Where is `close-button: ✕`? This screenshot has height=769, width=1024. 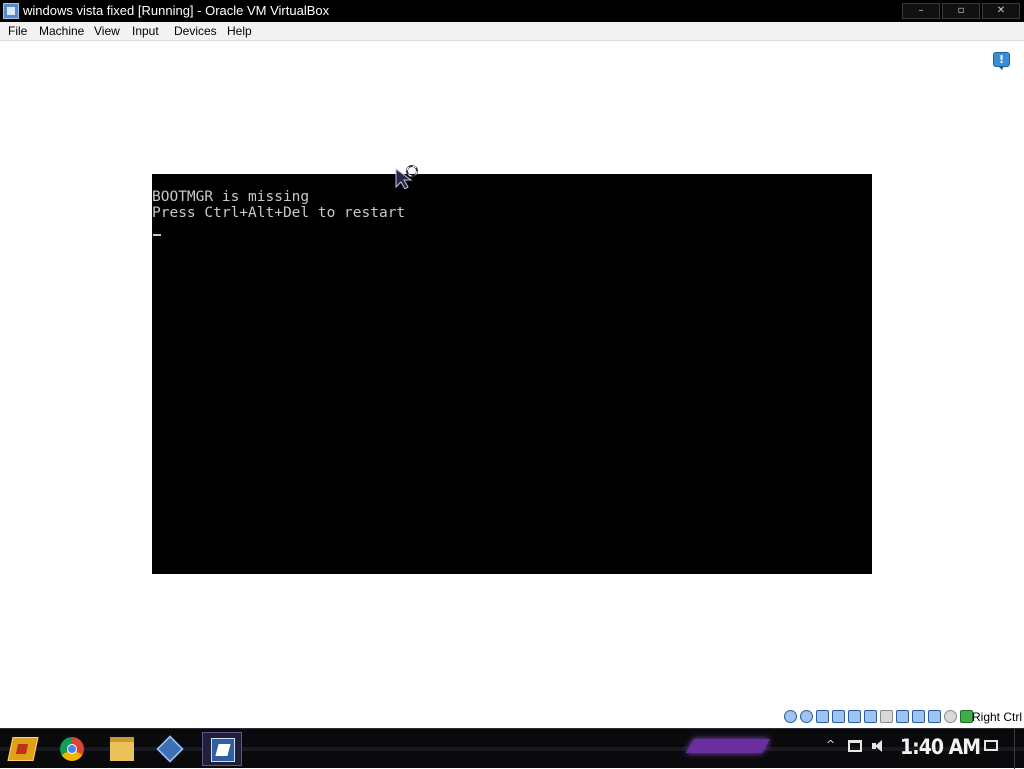
close-button: ✕ is located at coordinates (1001, 11).